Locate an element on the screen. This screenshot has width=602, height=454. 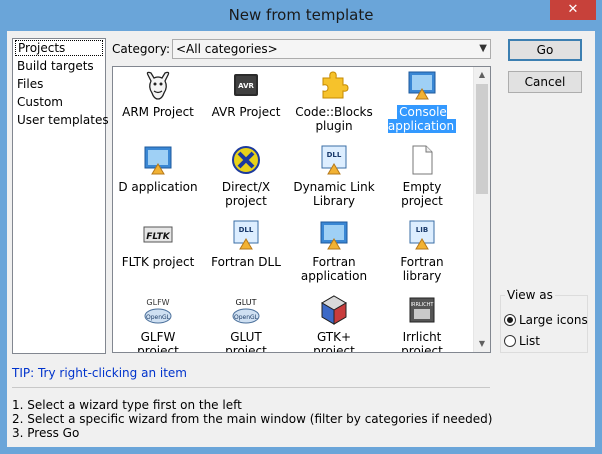
list-item-files: Files is located at coordinates (59, 84).